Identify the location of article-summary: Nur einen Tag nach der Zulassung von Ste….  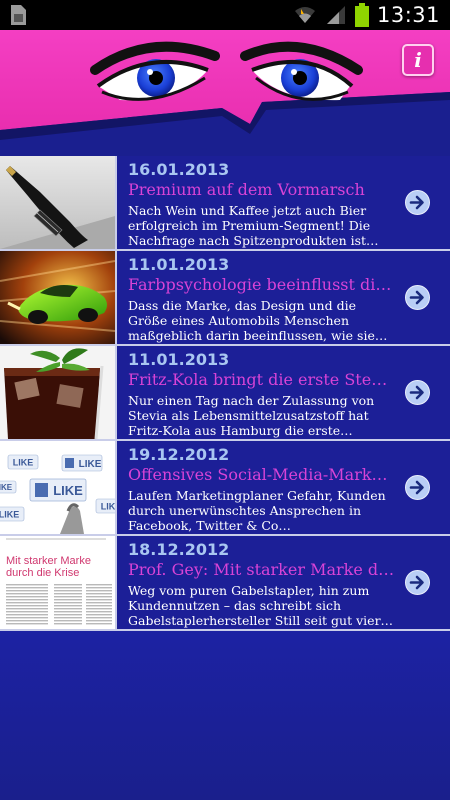
(251, 415).